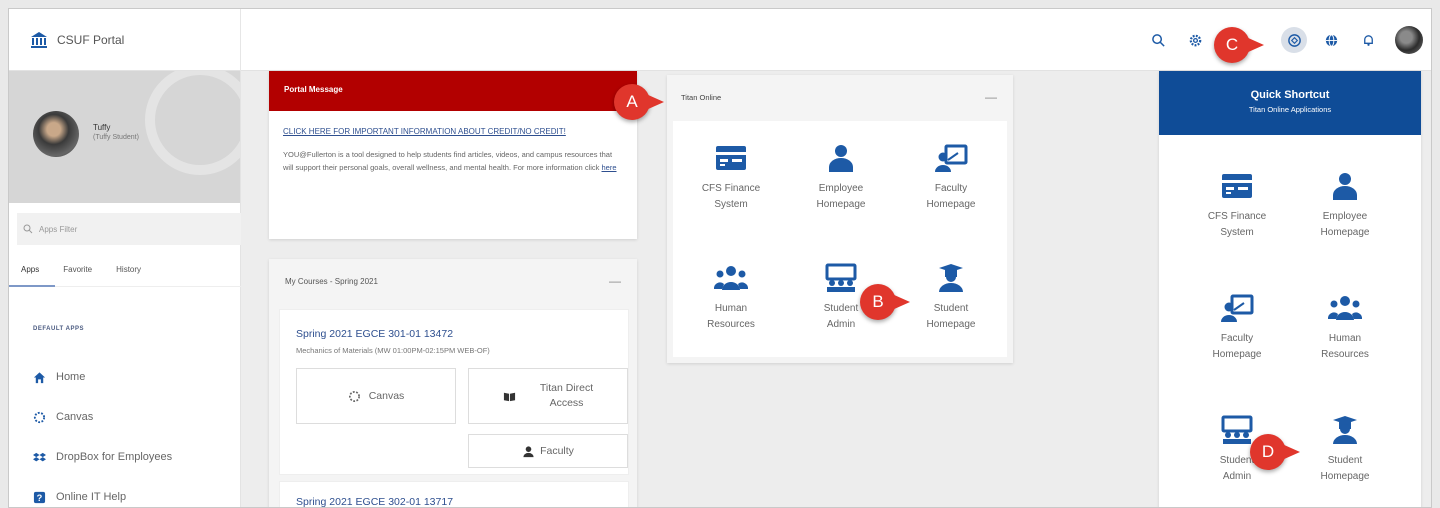 Image resolution: width=1440 pixels, height=508 pixels. I want to click on titan-direct-access-line2: Access, so click(566, 403).